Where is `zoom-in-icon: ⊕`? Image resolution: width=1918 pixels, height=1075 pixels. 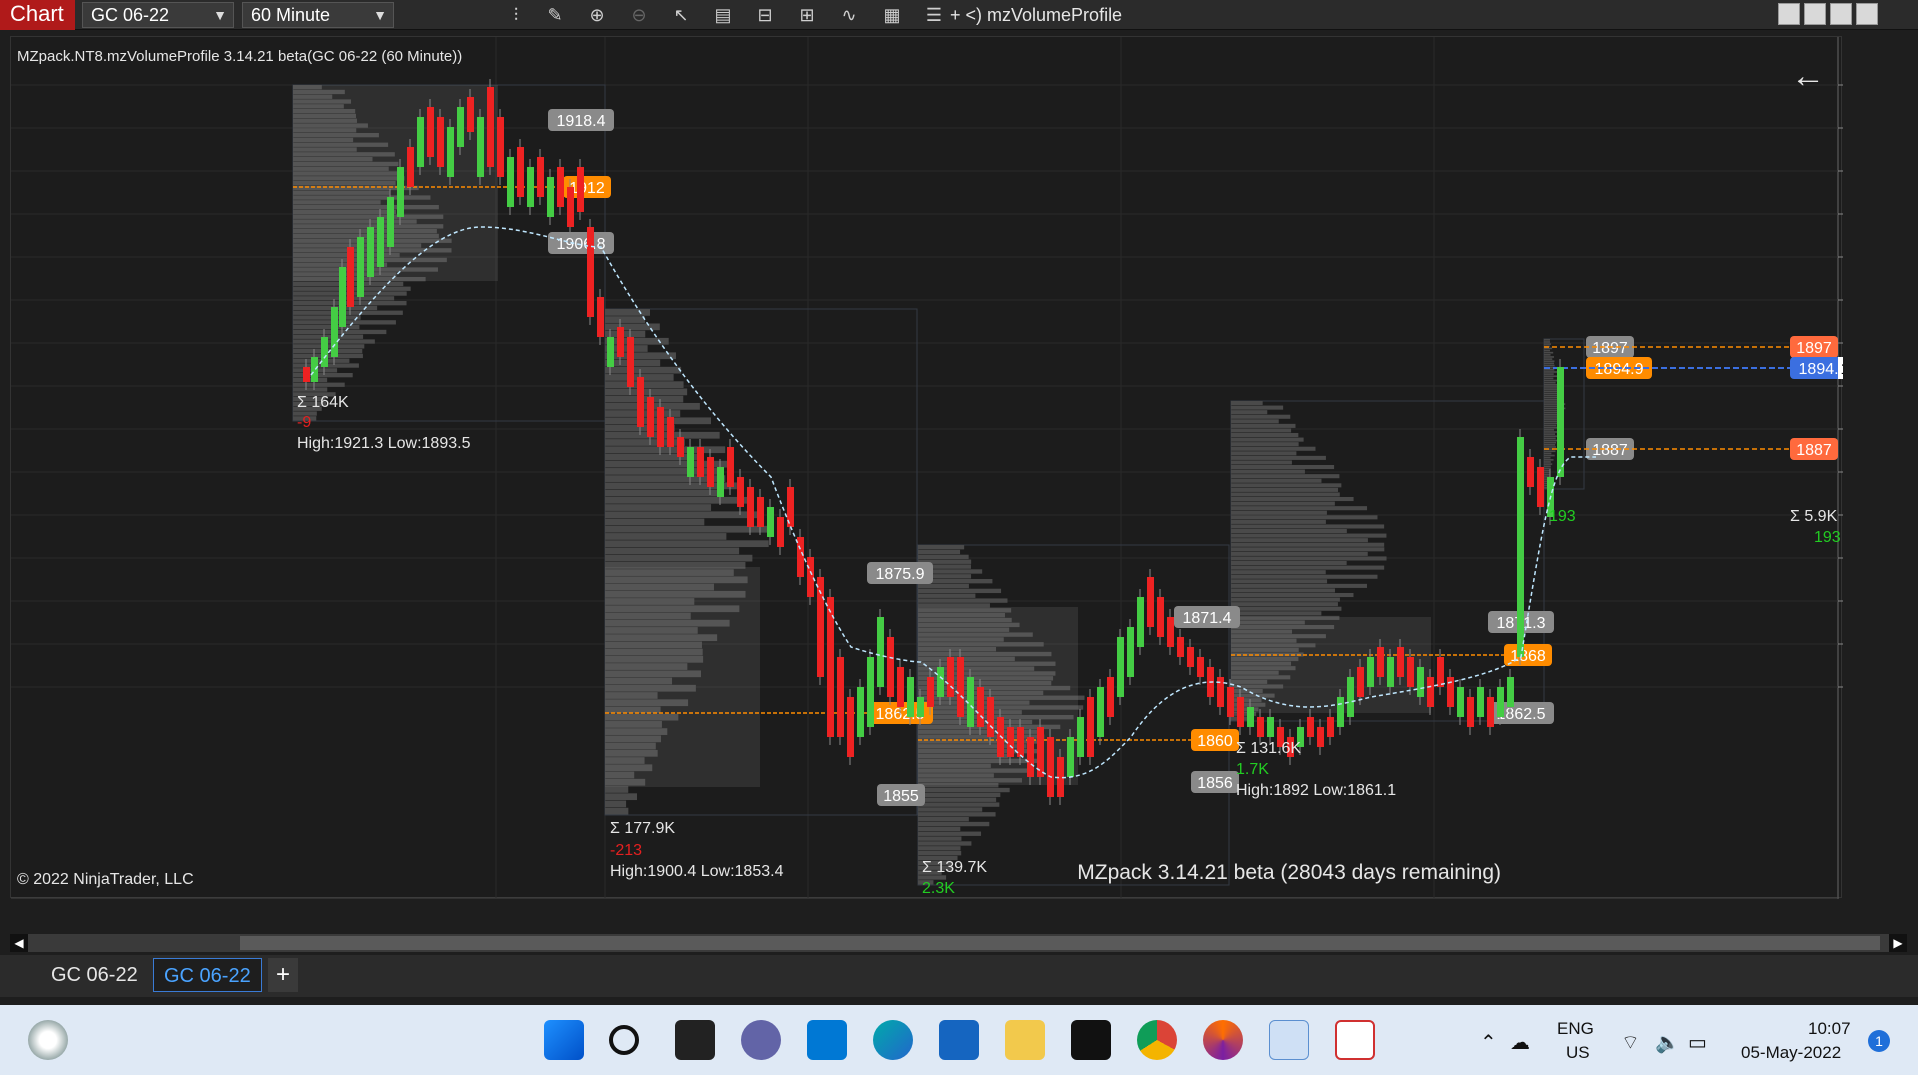
zoom-in-icon: ⊕ is located at coordinates (597, 15).